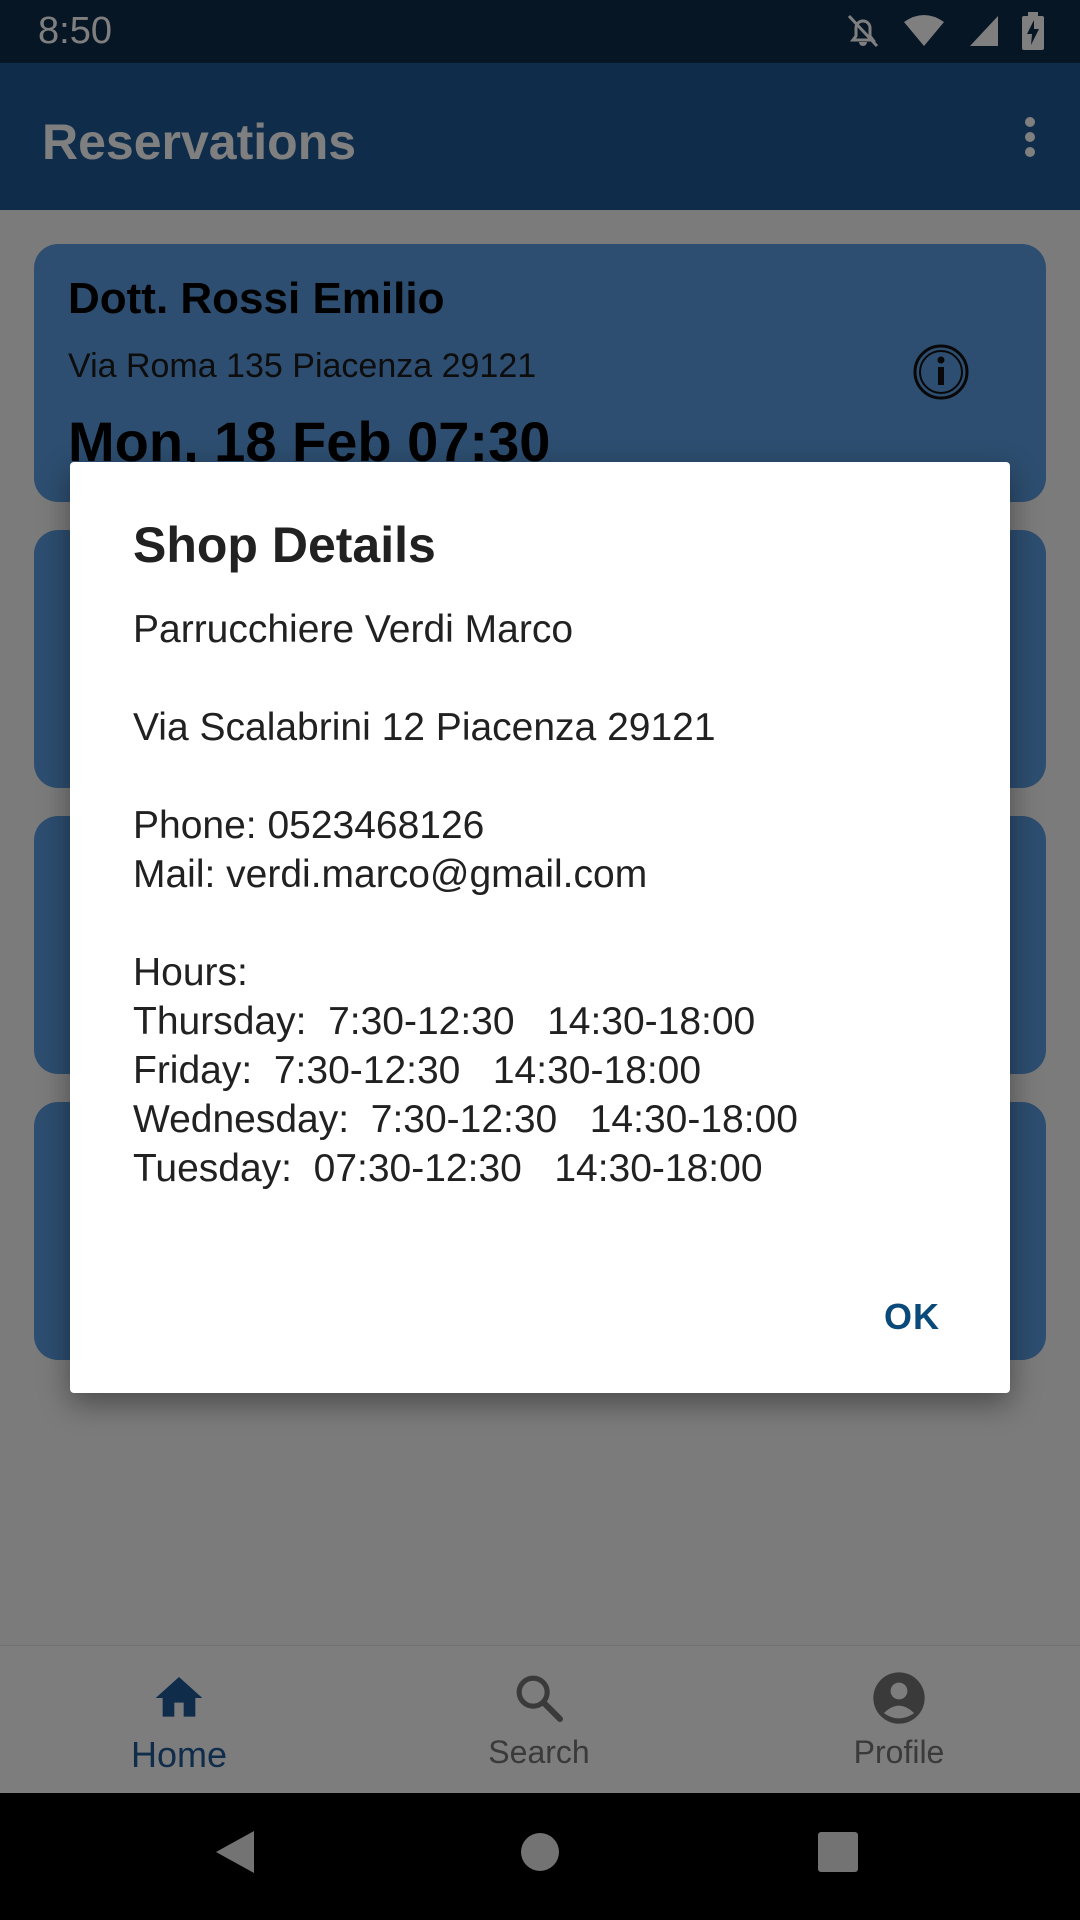  Describe the element at coordinates (309, 825) in the screenshot. I see `shop-phone: Phone: 0523468126` at that location.